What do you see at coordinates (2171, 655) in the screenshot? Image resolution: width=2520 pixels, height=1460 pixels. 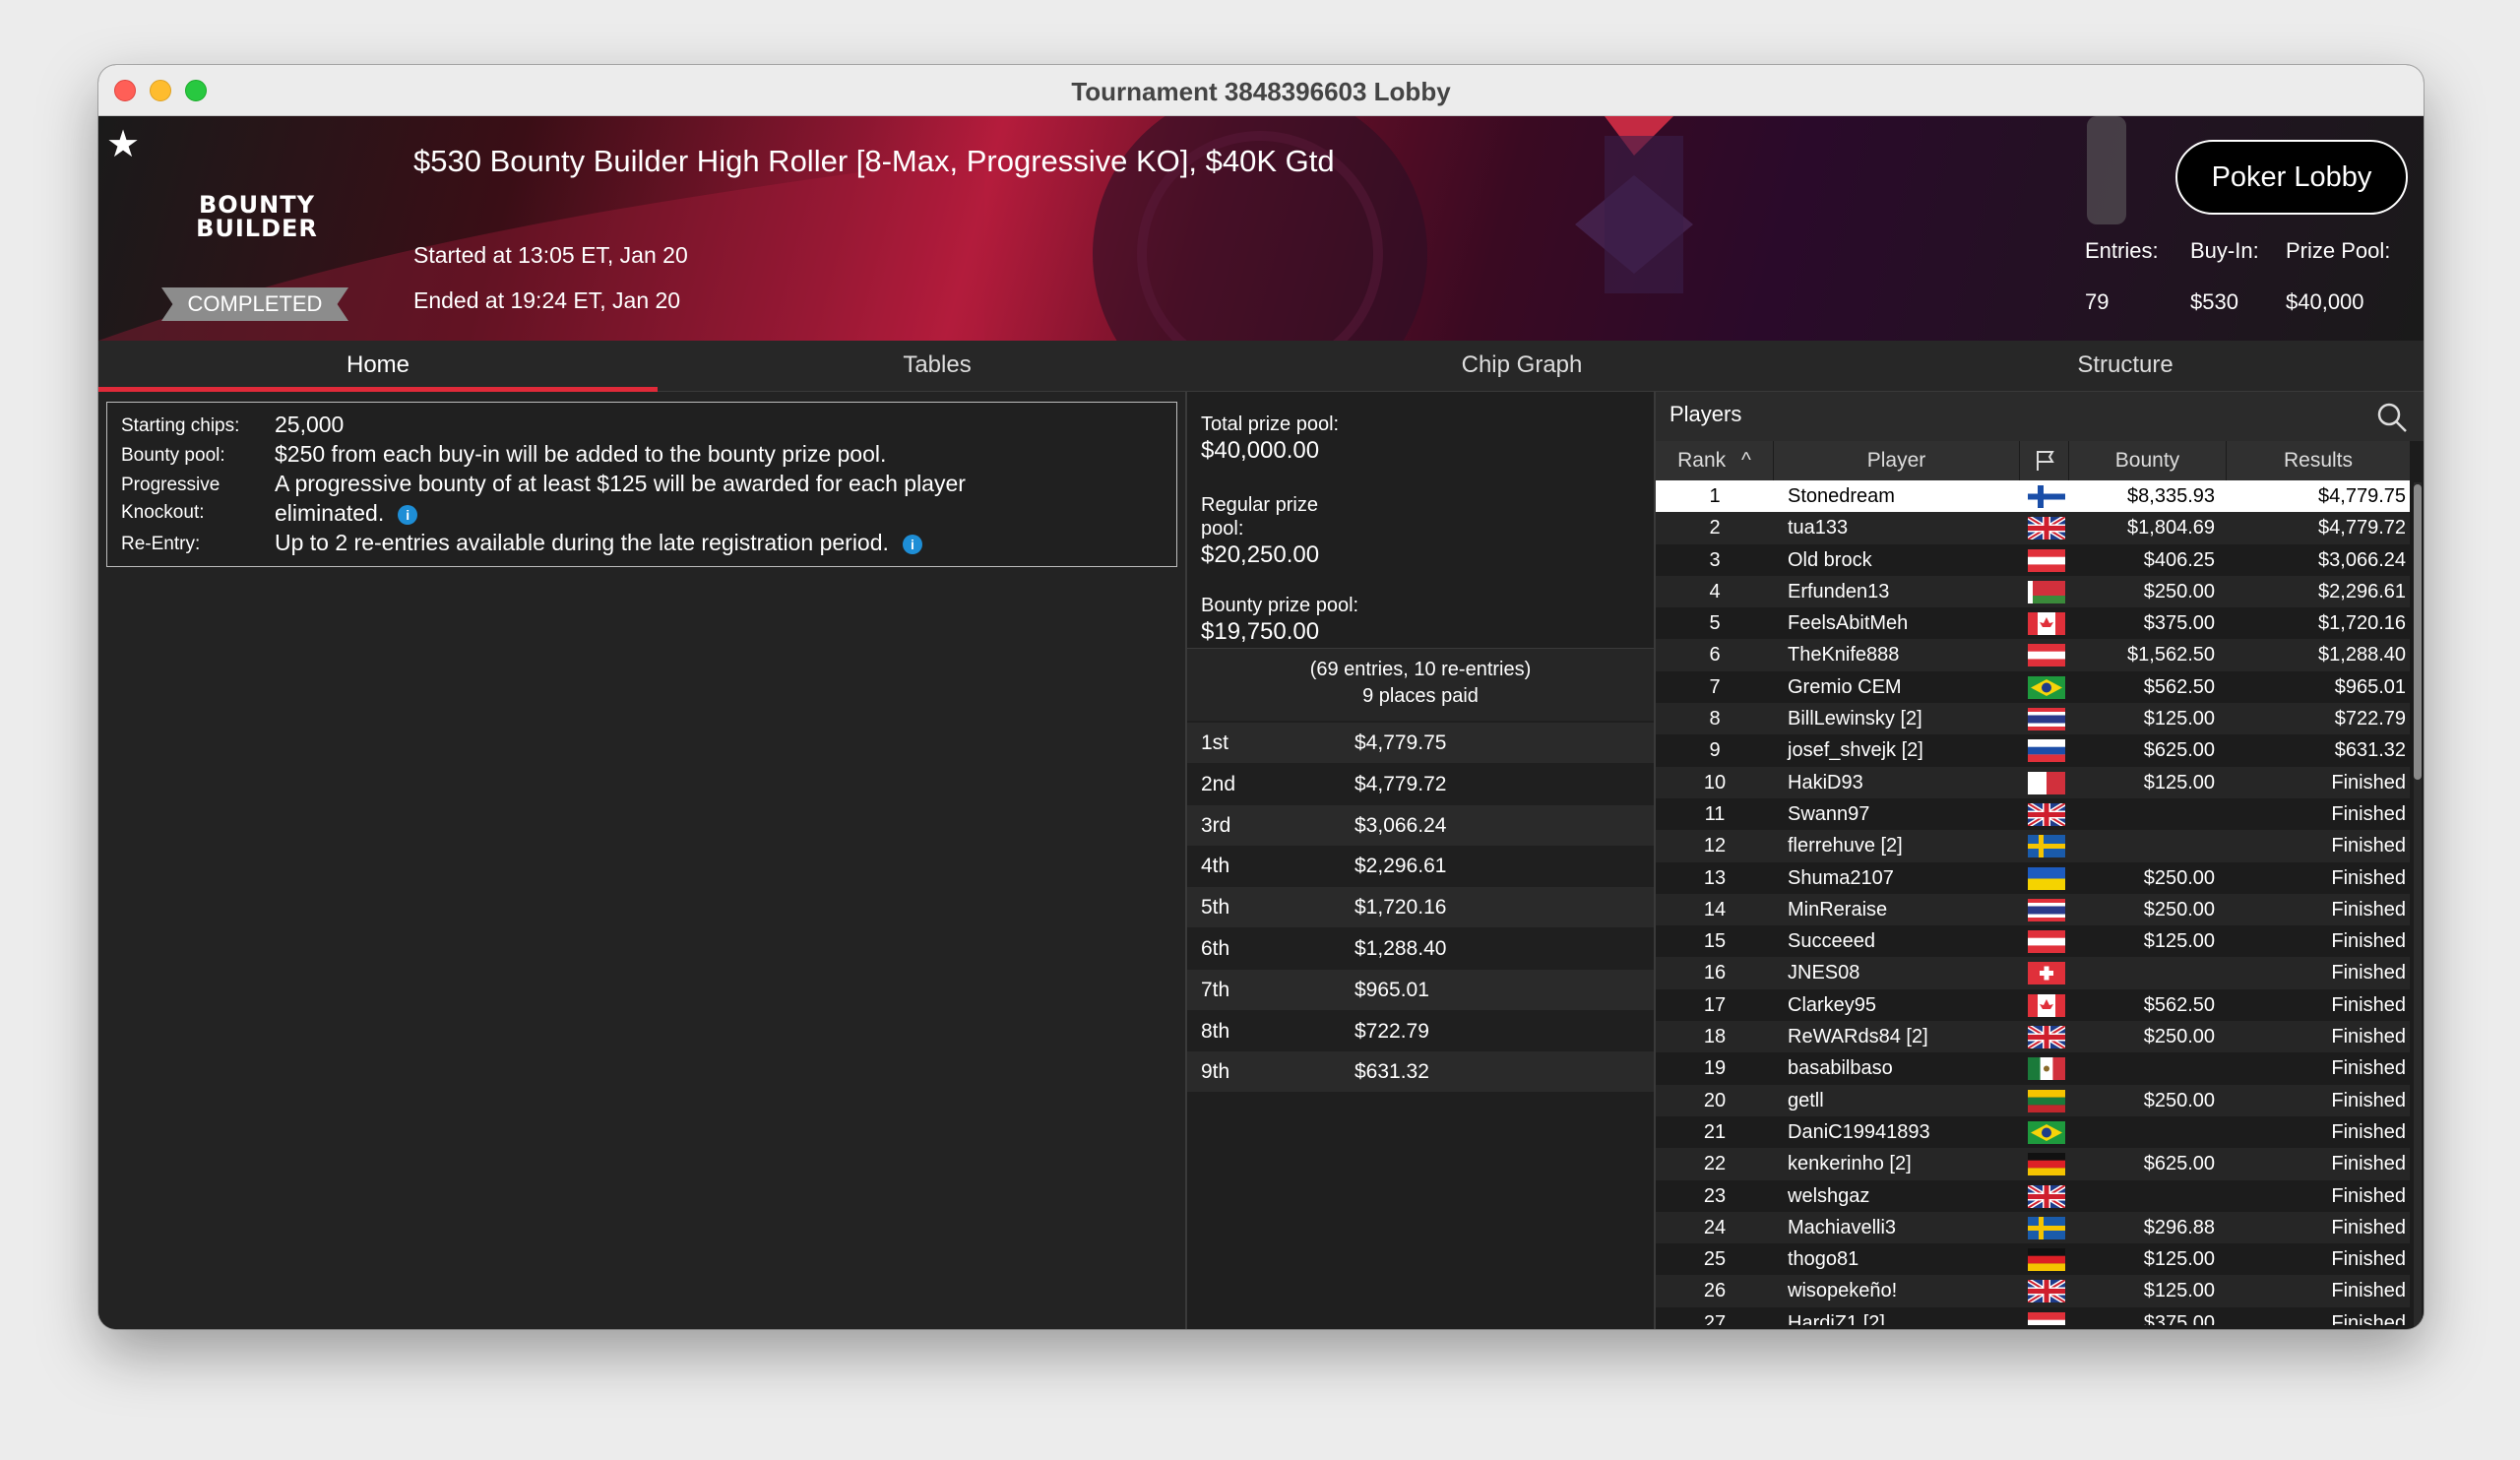 I see `player-bounty: $1,562.50` at bounding box center [2171, 655].